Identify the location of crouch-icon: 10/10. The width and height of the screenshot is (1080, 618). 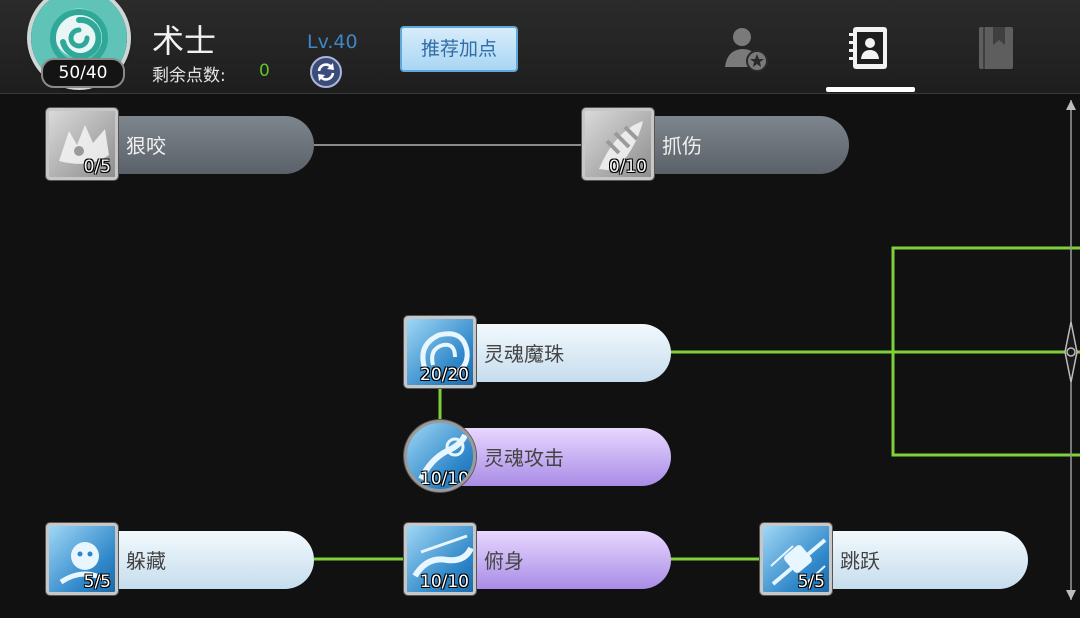
(440, 559).